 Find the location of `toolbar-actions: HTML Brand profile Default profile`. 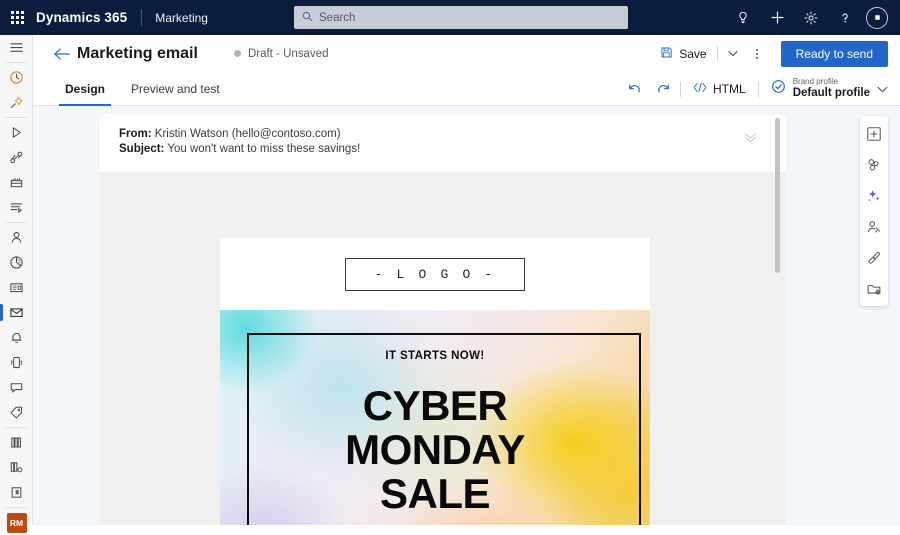

toolbar-actions: HTML Brand profile Default profile is located at coordinates (756, 89).